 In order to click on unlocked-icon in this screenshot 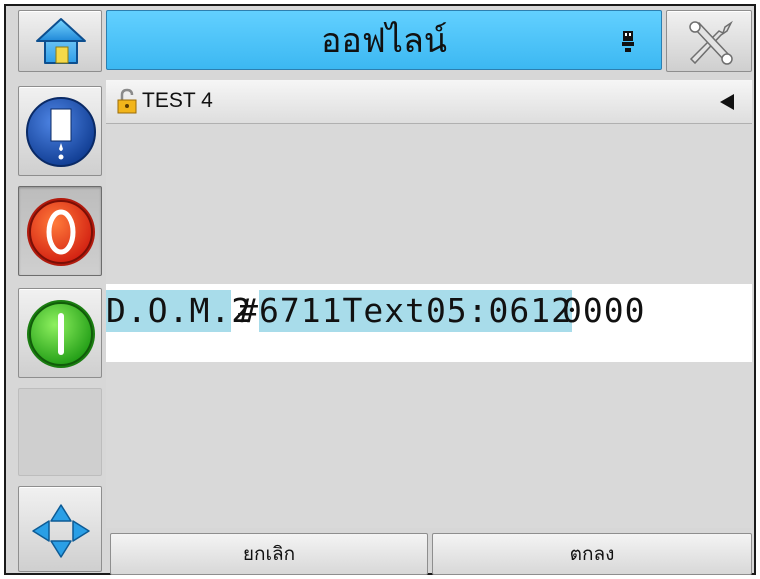, I will do `click(127, 101)`.